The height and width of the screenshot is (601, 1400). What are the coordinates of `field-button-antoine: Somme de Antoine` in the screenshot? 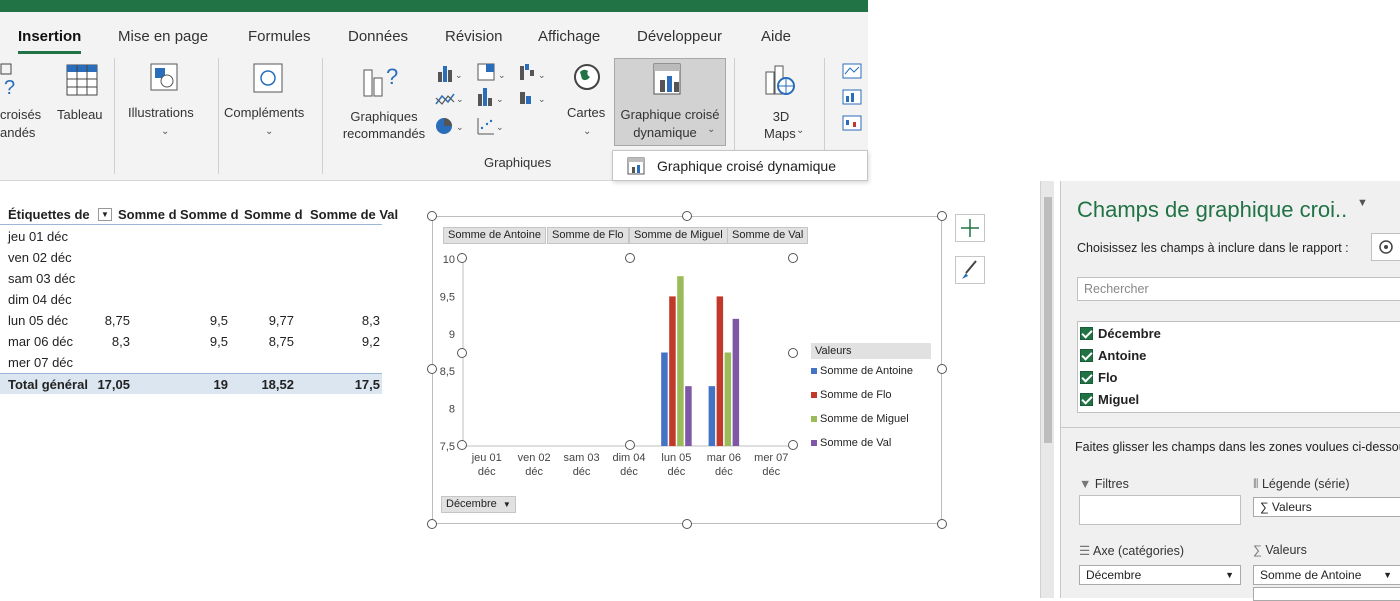 It's located at (494, 235).